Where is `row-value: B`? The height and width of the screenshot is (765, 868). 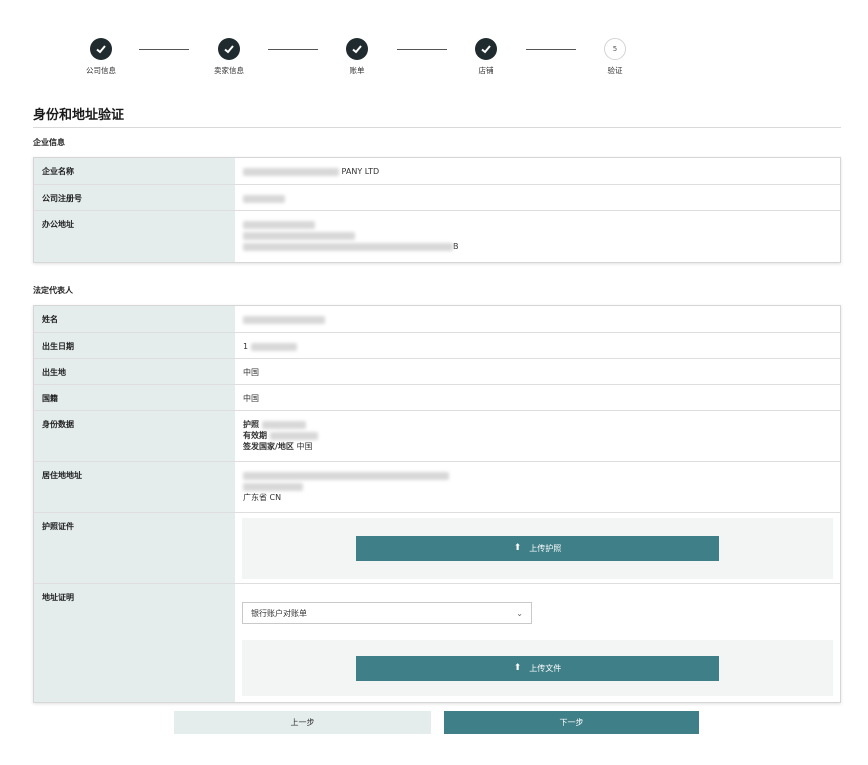 row-value: B is located at coordinates (537, 236).